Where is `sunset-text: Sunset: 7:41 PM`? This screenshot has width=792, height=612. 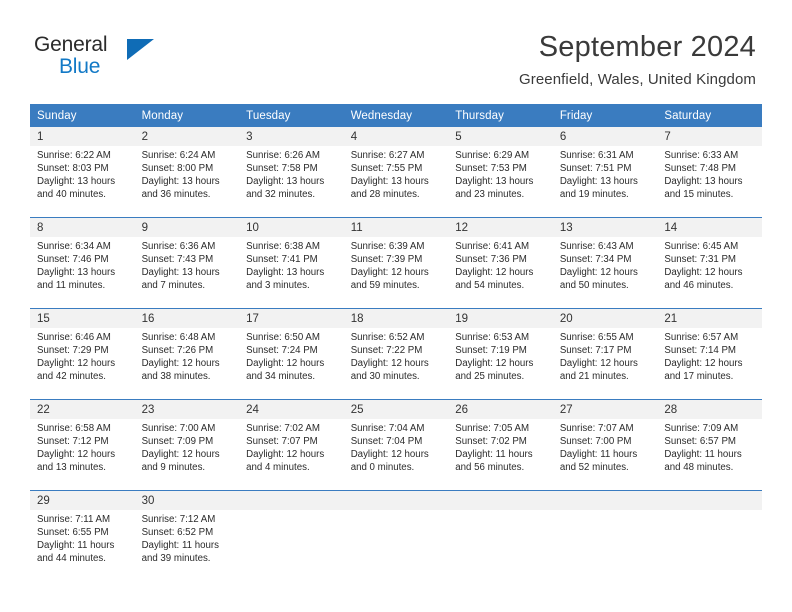 sunset-text: Sunset: 7:41 PM is located at coordinates (282, 260).